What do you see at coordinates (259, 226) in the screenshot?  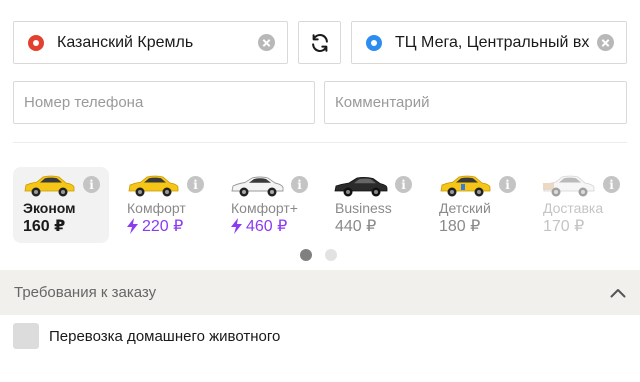 I see `tariff-price: 460 ₽` at bounding box center [259, 226].